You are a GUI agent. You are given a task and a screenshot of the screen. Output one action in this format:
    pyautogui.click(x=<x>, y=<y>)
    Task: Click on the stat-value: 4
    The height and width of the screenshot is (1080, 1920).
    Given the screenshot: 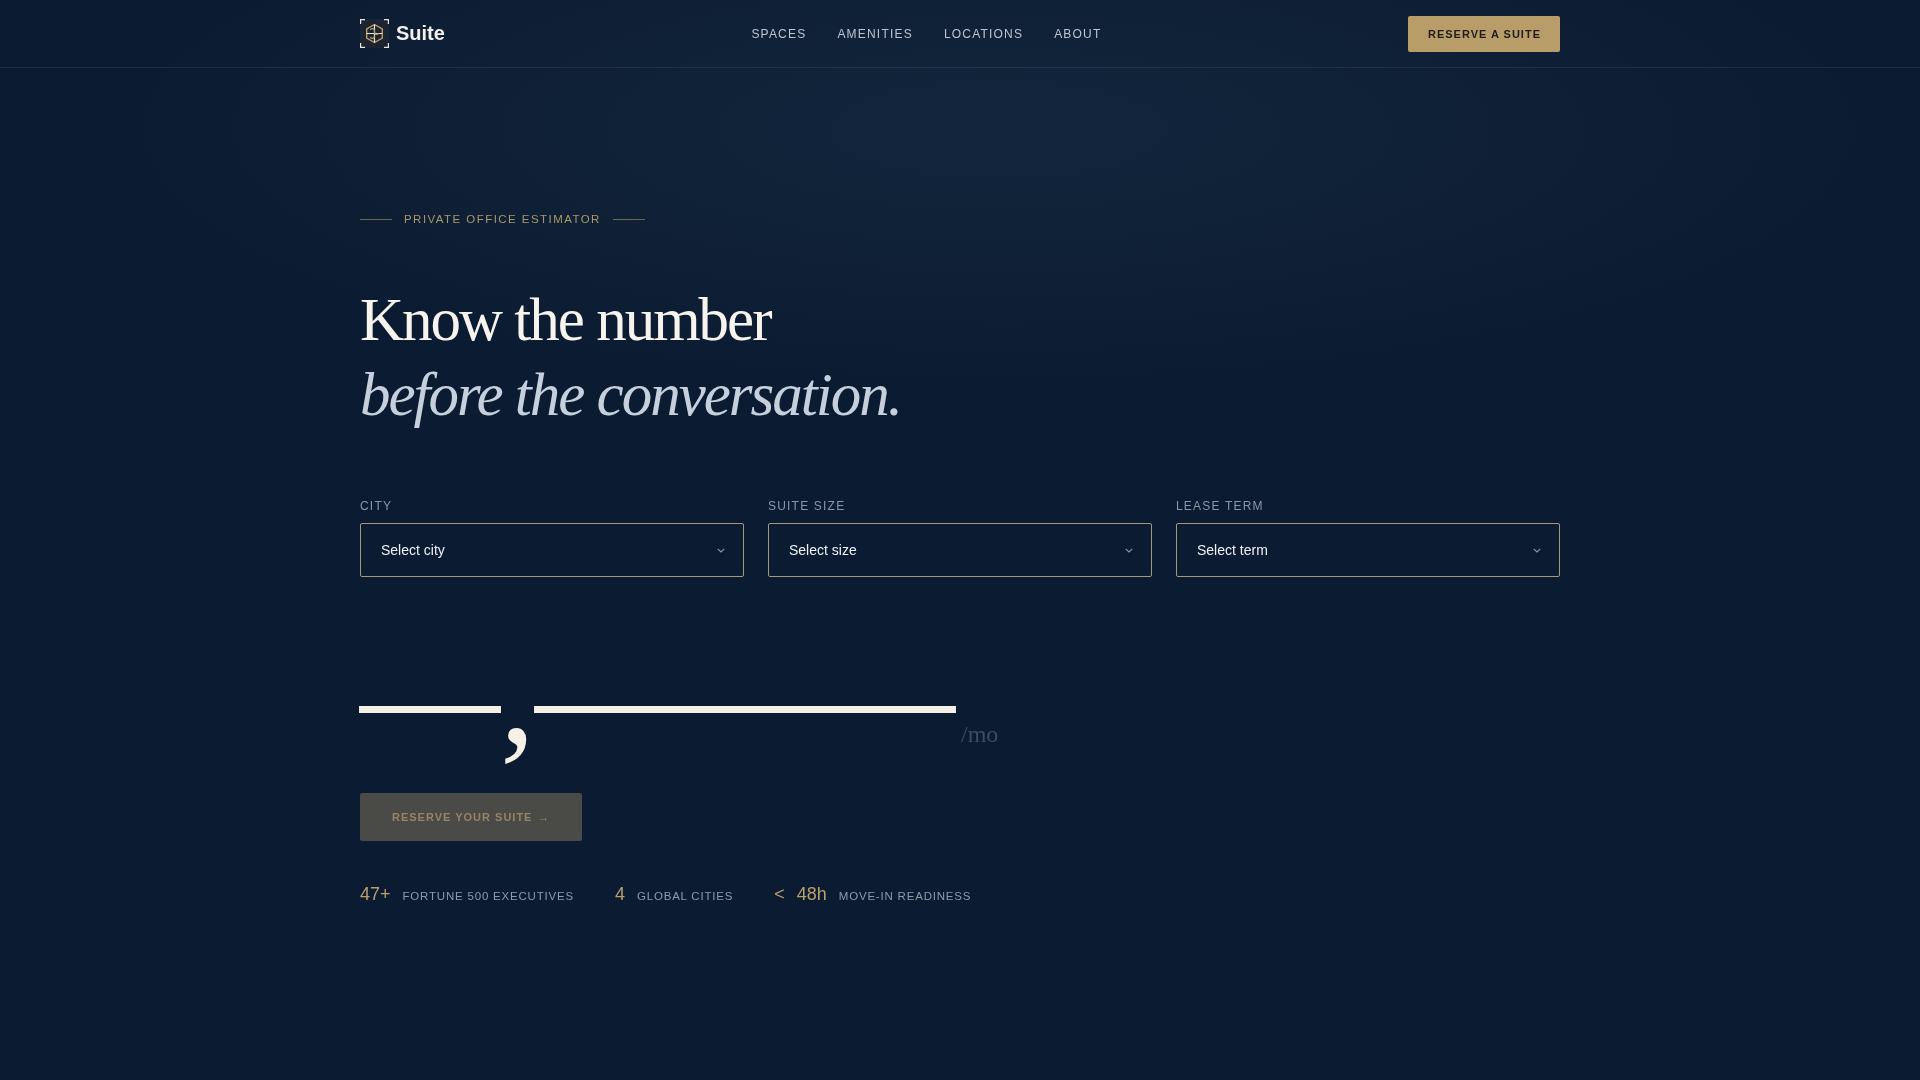 What is the action you would take?
    pyautogui.click(x=619, y=894)
    